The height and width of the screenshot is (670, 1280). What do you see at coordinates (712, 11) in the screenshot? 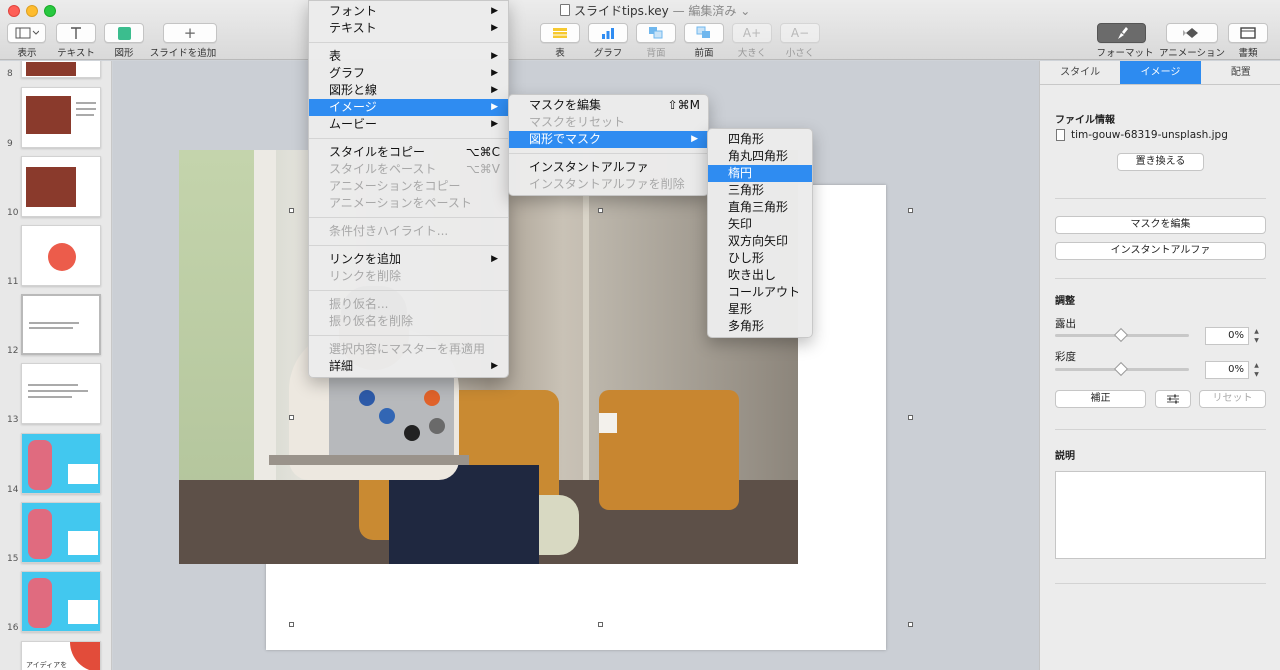
I see `document-status: — 編集済み ⌄` at bounding box center [712, 11].